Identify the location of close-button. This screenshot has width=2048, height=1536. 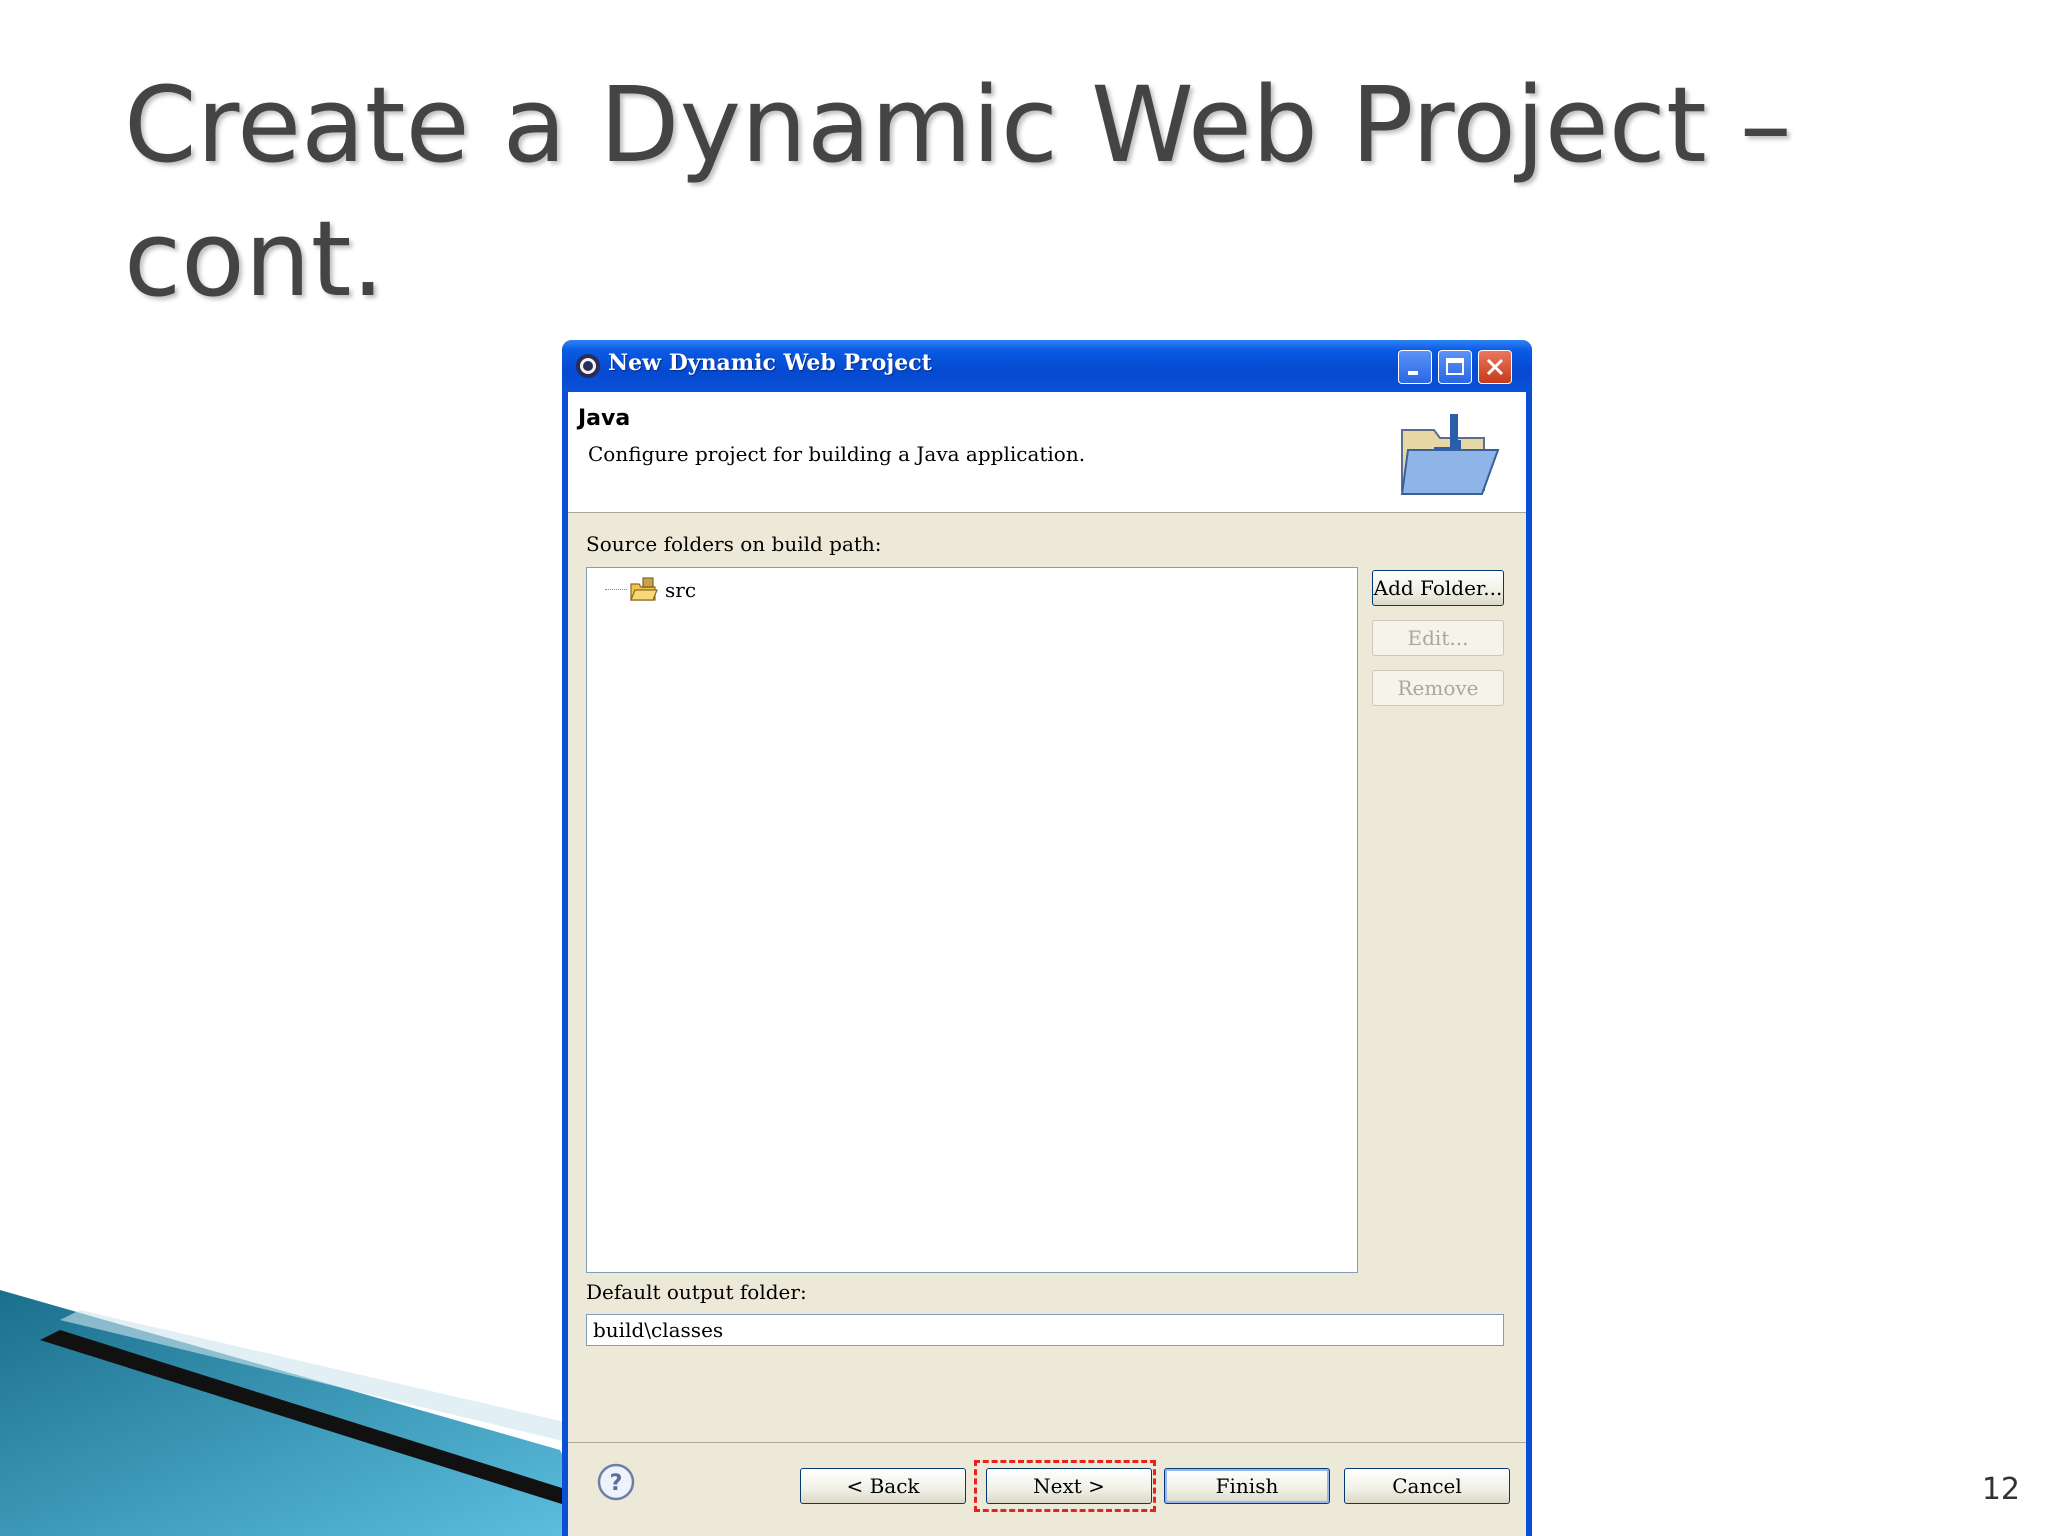
(1495, 367).